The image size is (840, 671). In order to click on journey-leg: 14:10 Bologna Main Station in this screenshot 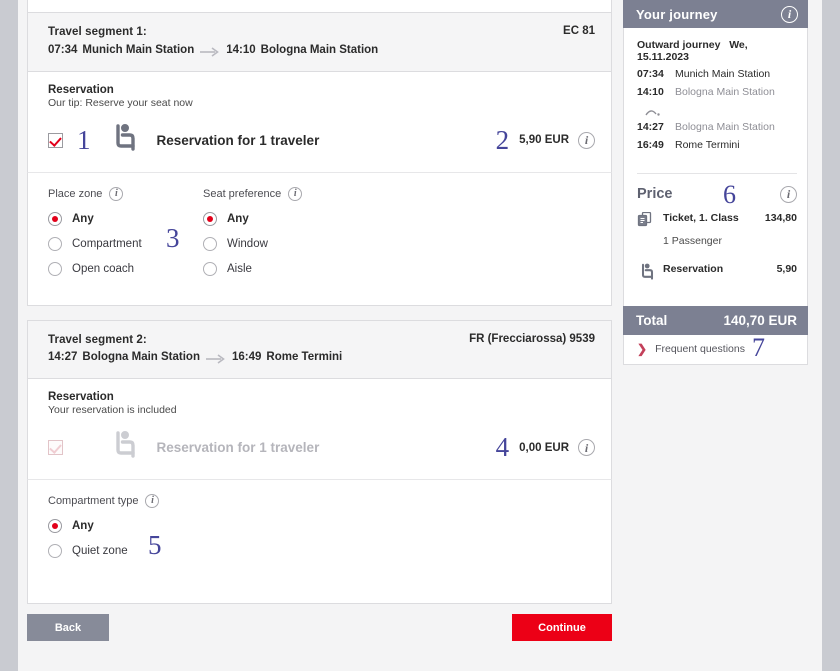, I will do `click(717, 92)`.